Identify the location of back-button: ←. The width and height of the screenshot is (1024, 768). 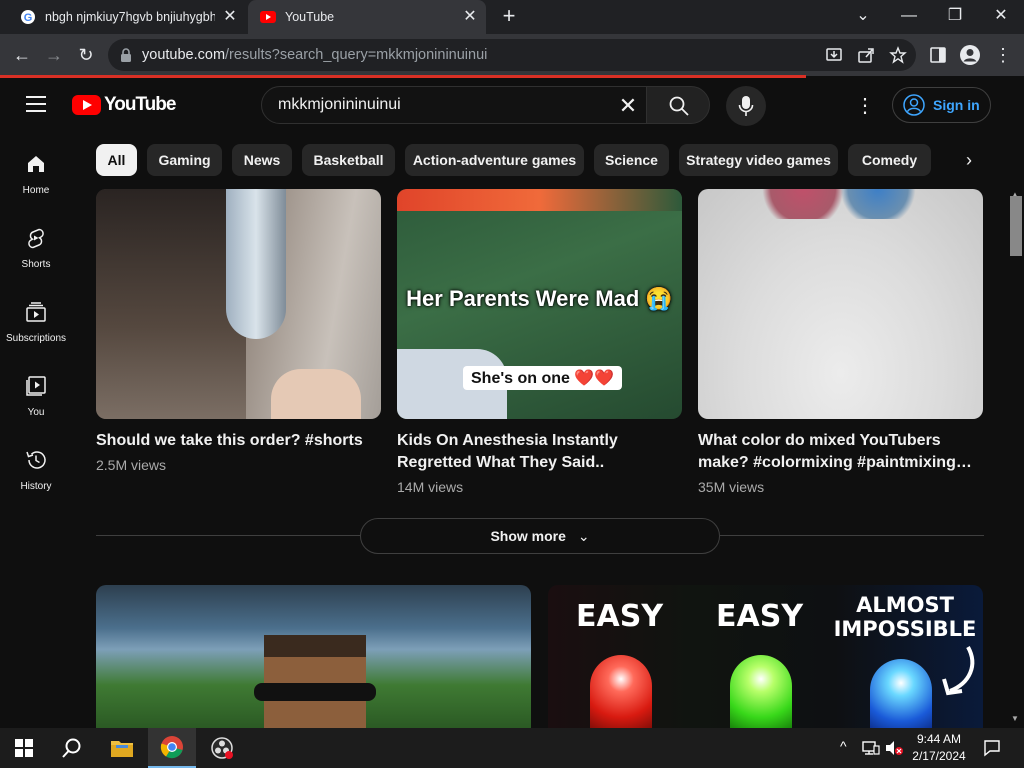
(22, 55).